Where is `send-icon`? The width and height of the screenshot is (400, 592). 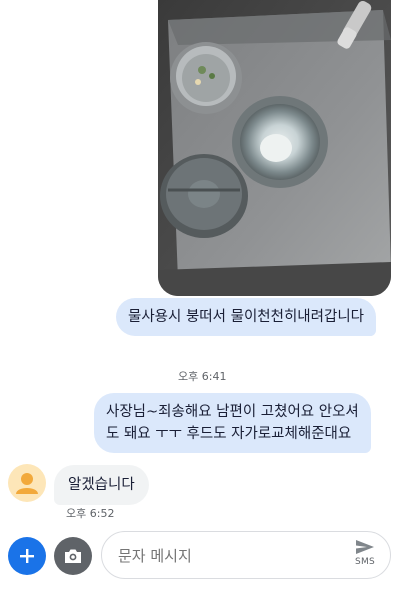 send-icon is located at coordinates (365, 547).